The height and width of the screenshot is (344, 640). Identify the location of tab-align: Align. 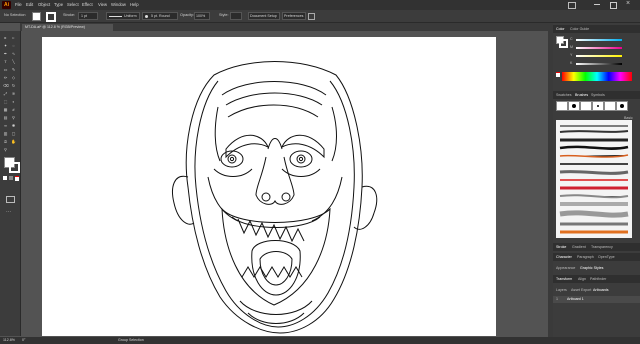
(582, 279).